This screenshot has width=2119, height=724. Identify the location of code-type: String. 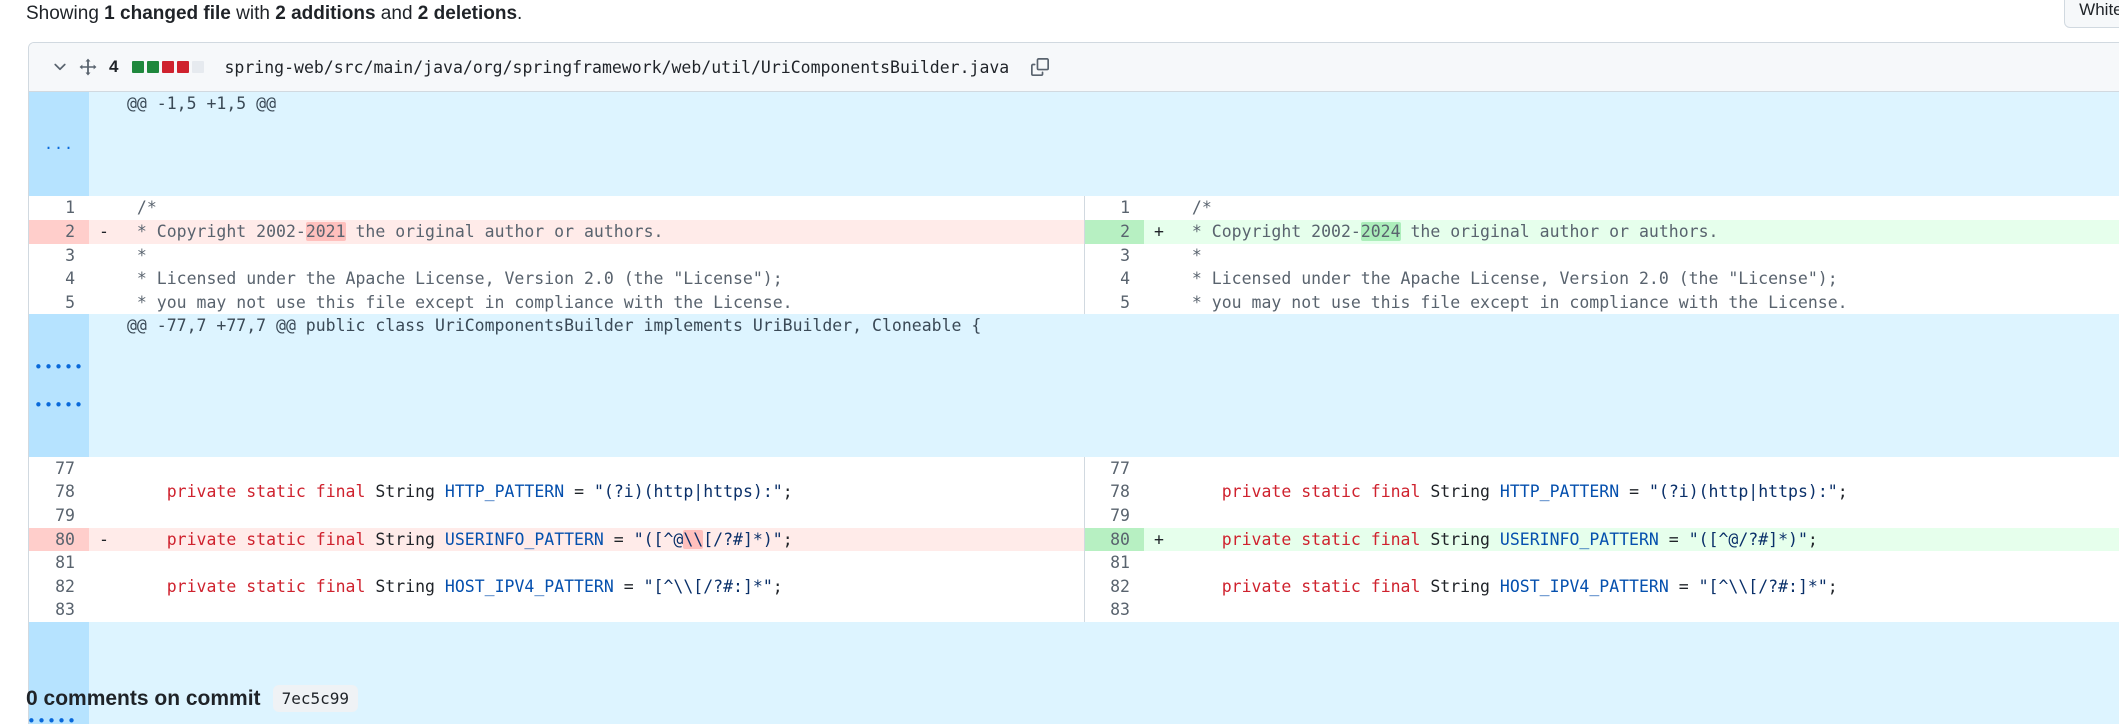
(410, 539).